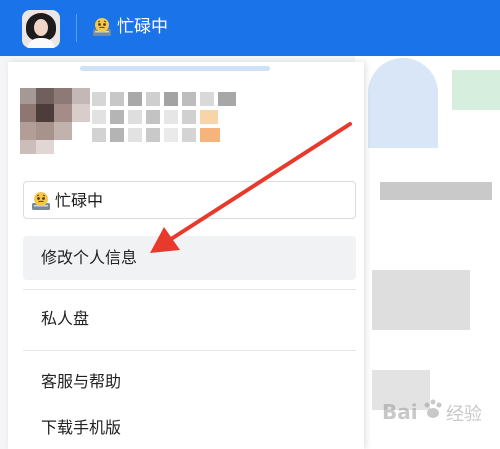 This screenshot has width=500, height=449. Describe the element at coordinates (142, 27) in the screenshot. I see `header-status-label: 忙碌中` at that location.